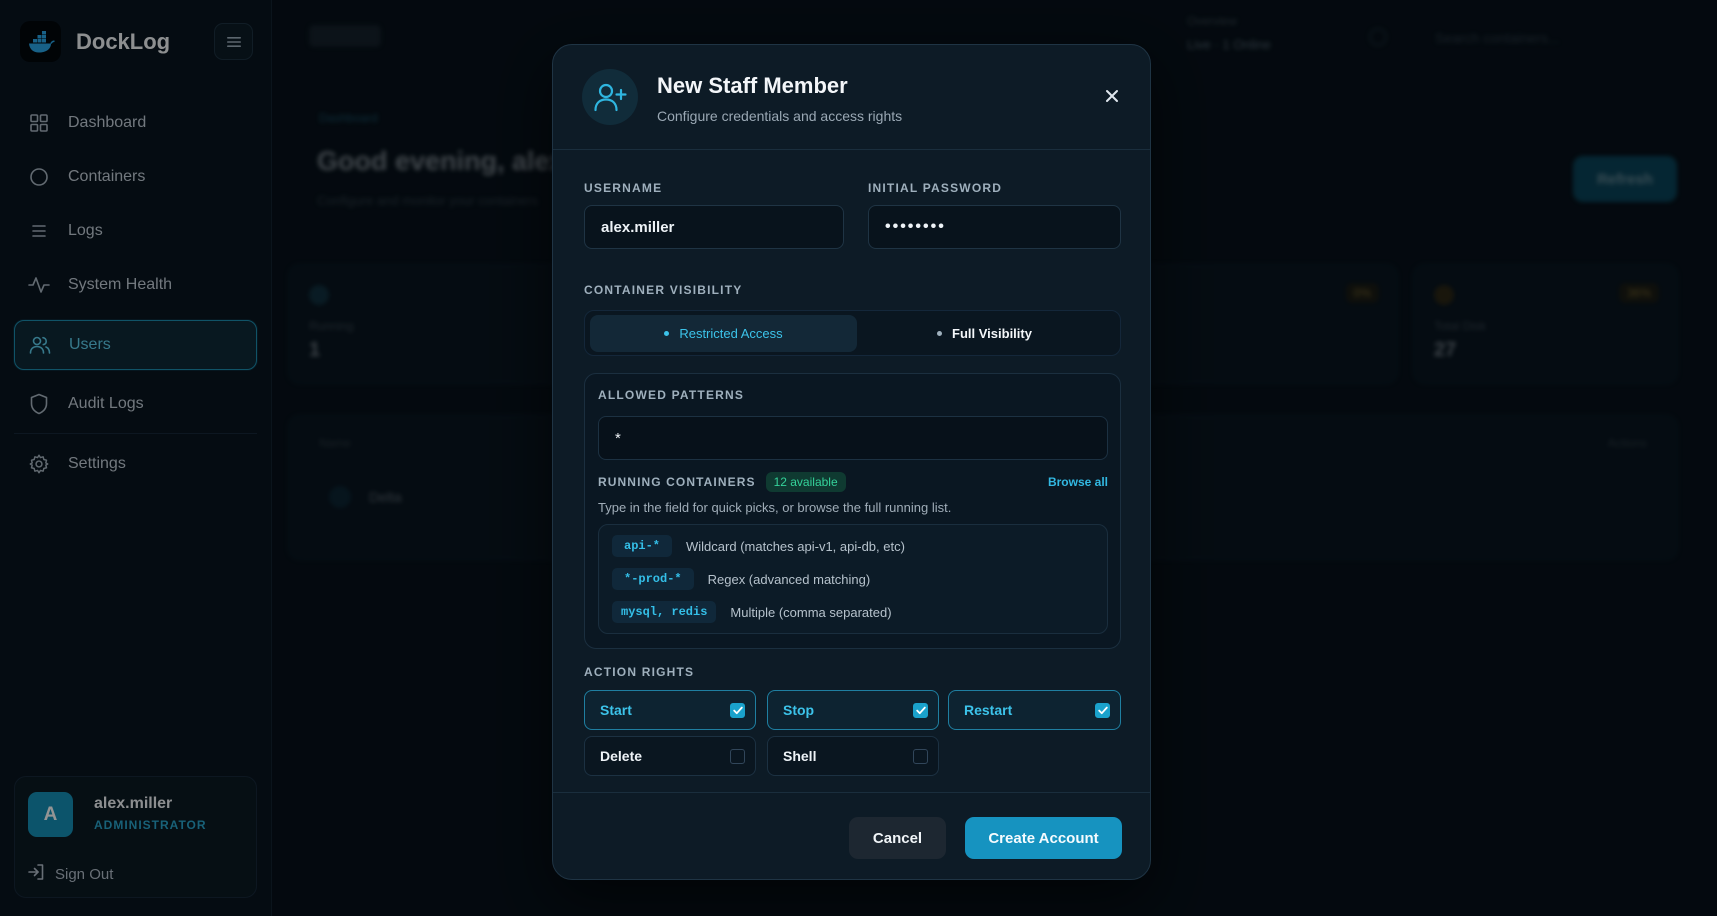 This screenshot has height=916, width=1717. I want to click on right-delete-checkbox: Delete, so click(670, 756).